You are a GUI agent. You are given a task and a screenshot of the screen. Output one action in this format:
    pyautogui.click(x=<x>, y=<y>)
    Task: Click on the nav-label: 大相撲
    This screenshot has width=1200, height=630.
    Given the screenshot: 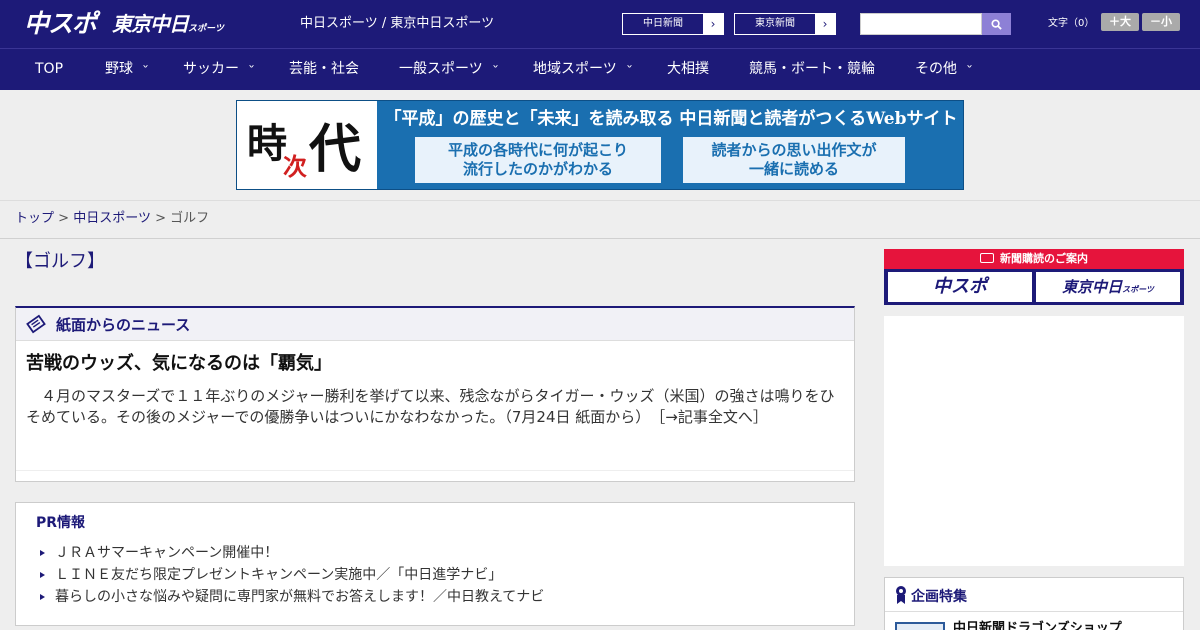 What is the action you would take?
    pyautogui.click(x=688, y=69)
    